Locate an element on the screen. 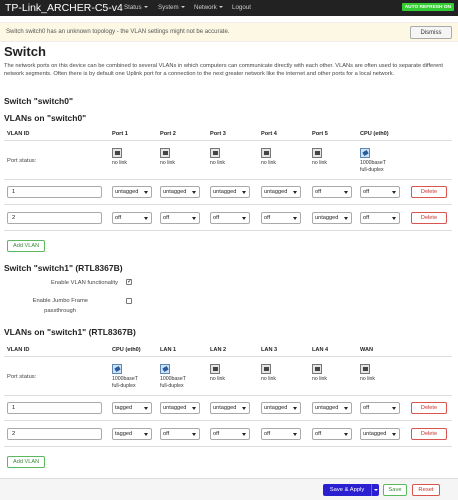  menu-system: System is located at coordinates (171, 7).